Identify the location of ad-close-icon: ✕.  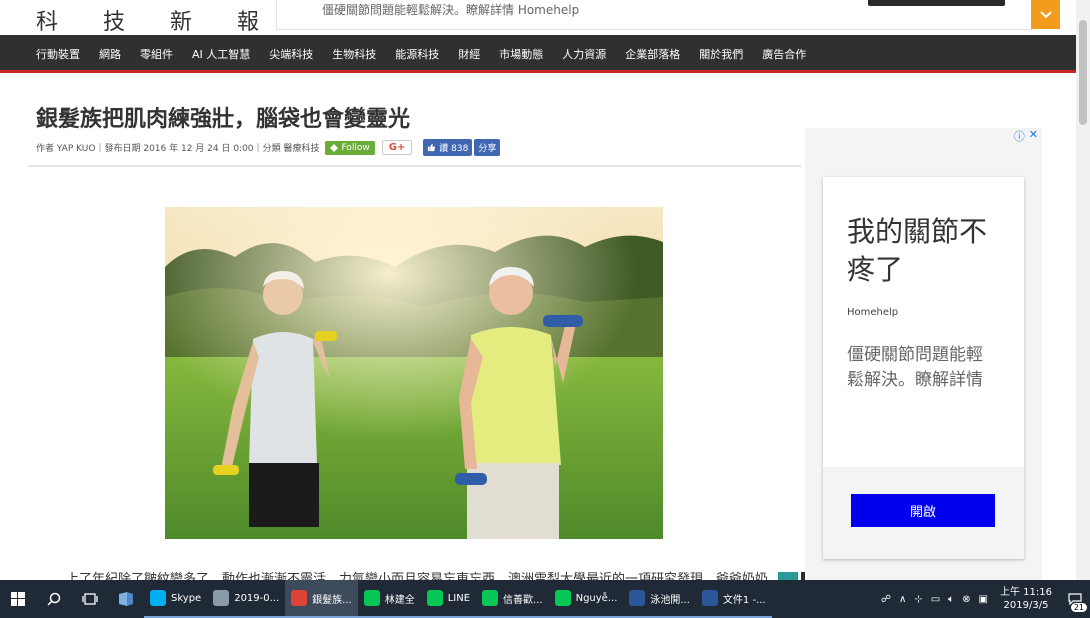
(1033, 136).